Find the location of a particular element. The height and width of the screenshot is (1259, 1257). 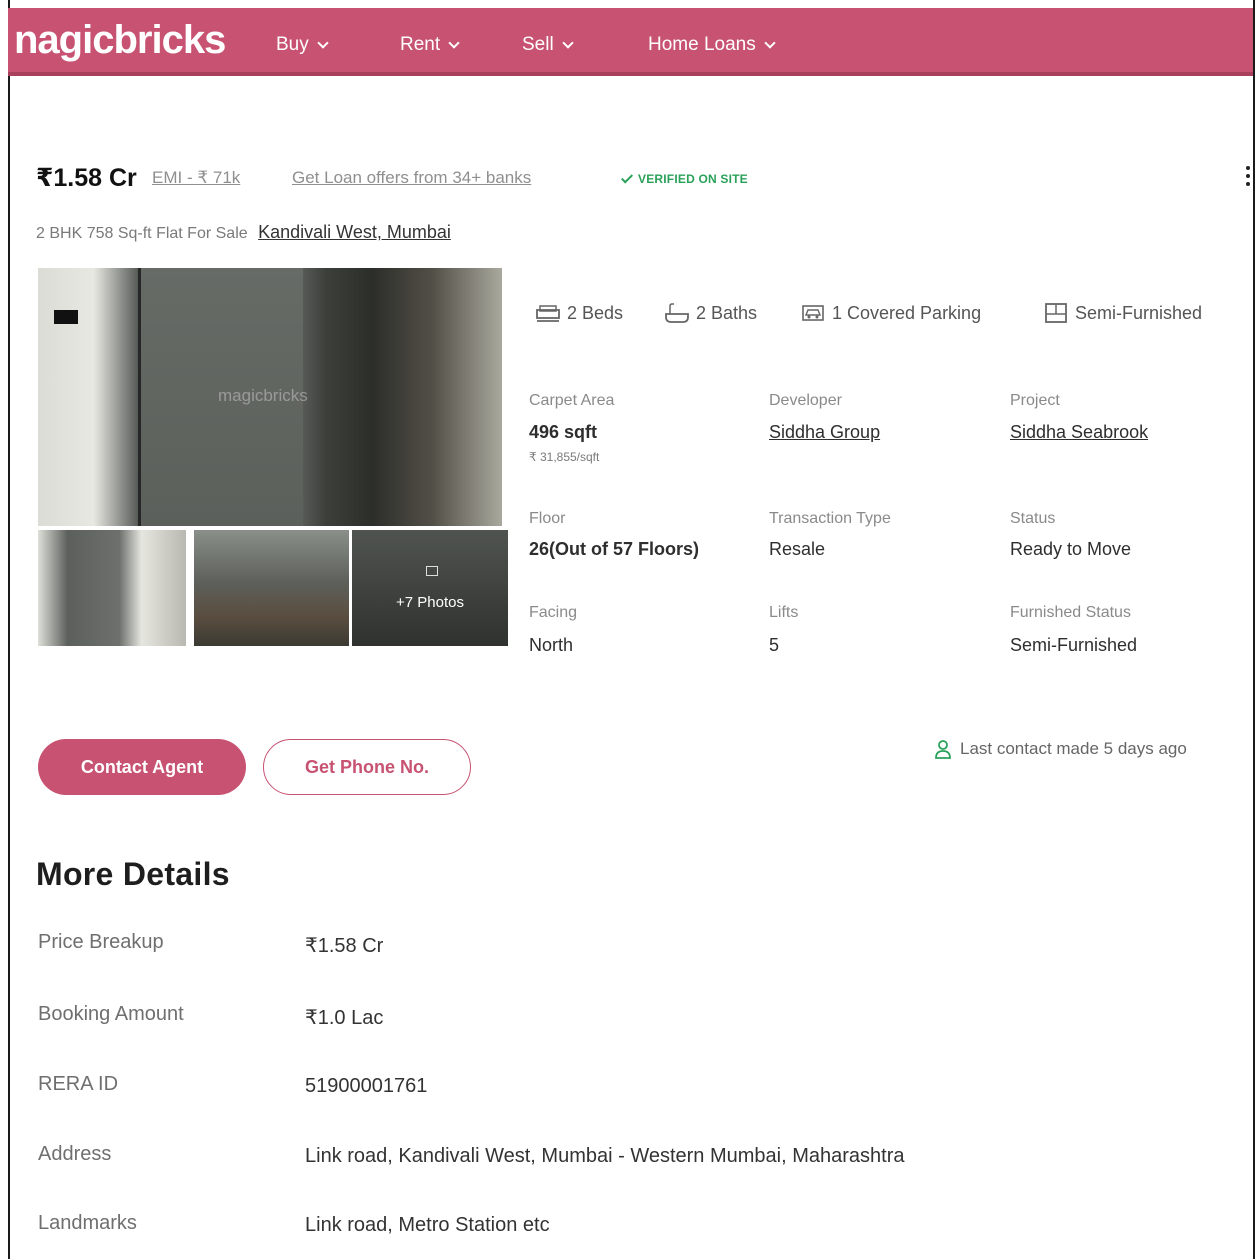

contact-agent-button: Contact Agent is located at coordinates (142, 767).